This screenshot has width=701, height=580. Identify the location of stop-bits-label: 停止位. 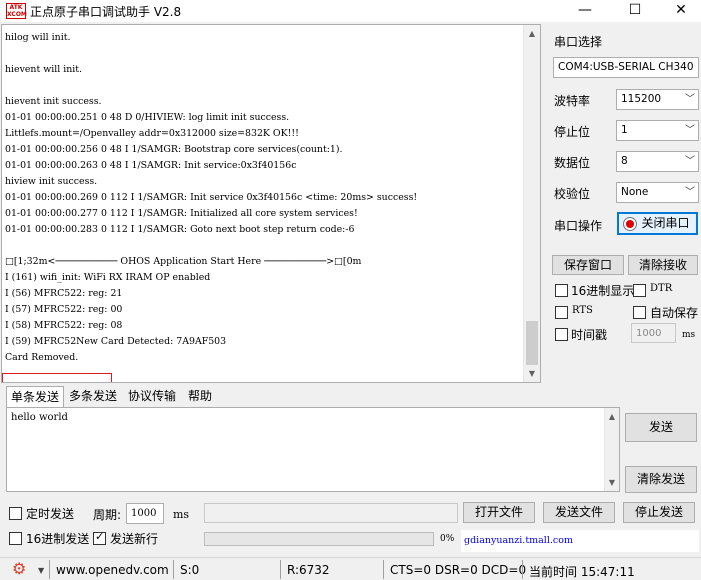
(572, 132).